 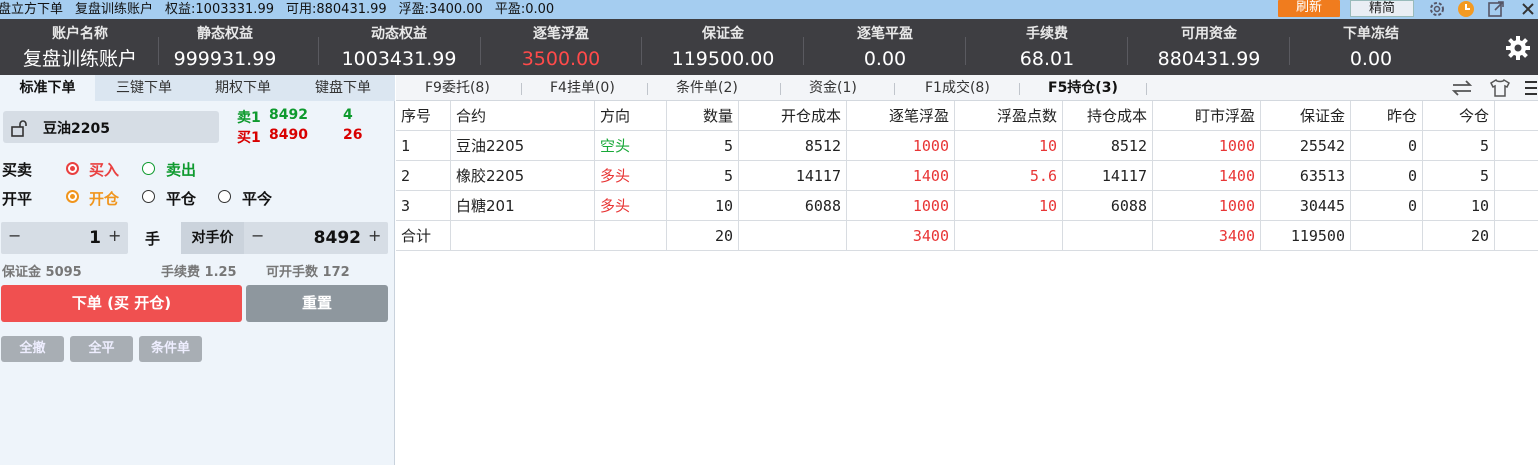 What do you see at coordinates (76, 129) in the screenshot?
I see `contract-name: 豆油2205` at bounding box center [76, 129].